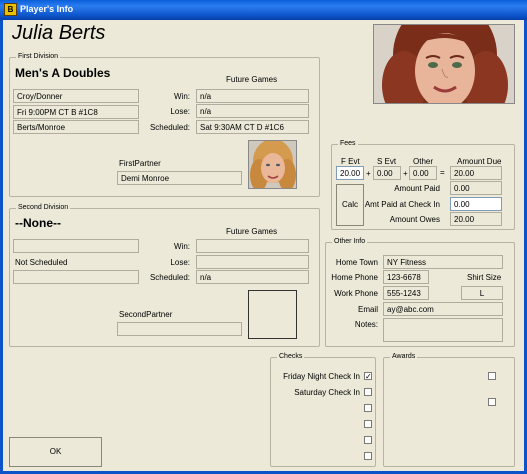 Image resolution: width=527 pixels, height=474 pixels. I want to click on equals-sign: =, so click(442, 172).